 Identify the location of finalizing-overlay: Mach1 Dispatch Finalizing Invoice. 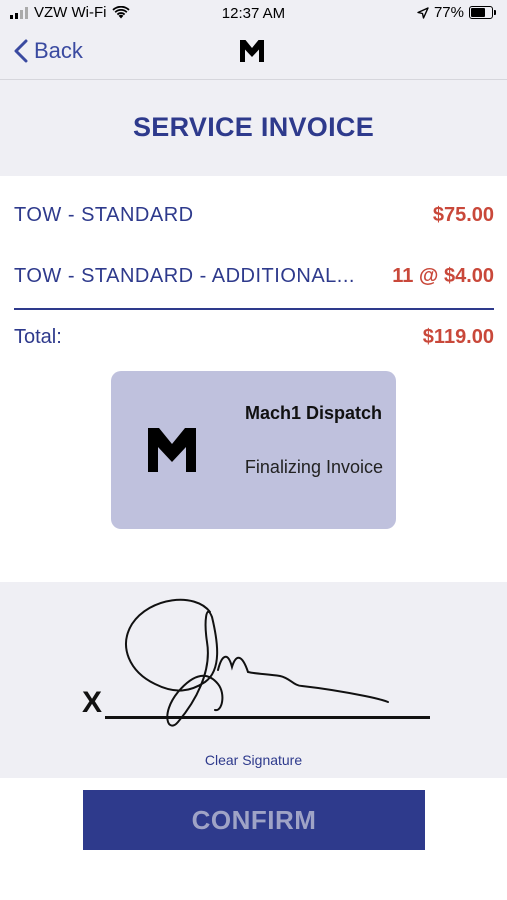
(253, 450).